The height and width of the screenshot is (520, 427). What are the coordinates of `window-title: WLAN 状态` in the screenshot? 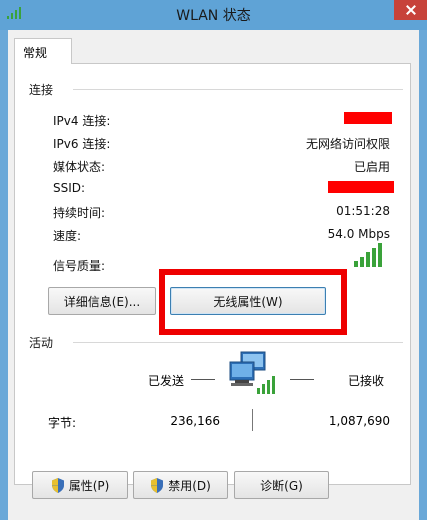 It's located at (213, 16).